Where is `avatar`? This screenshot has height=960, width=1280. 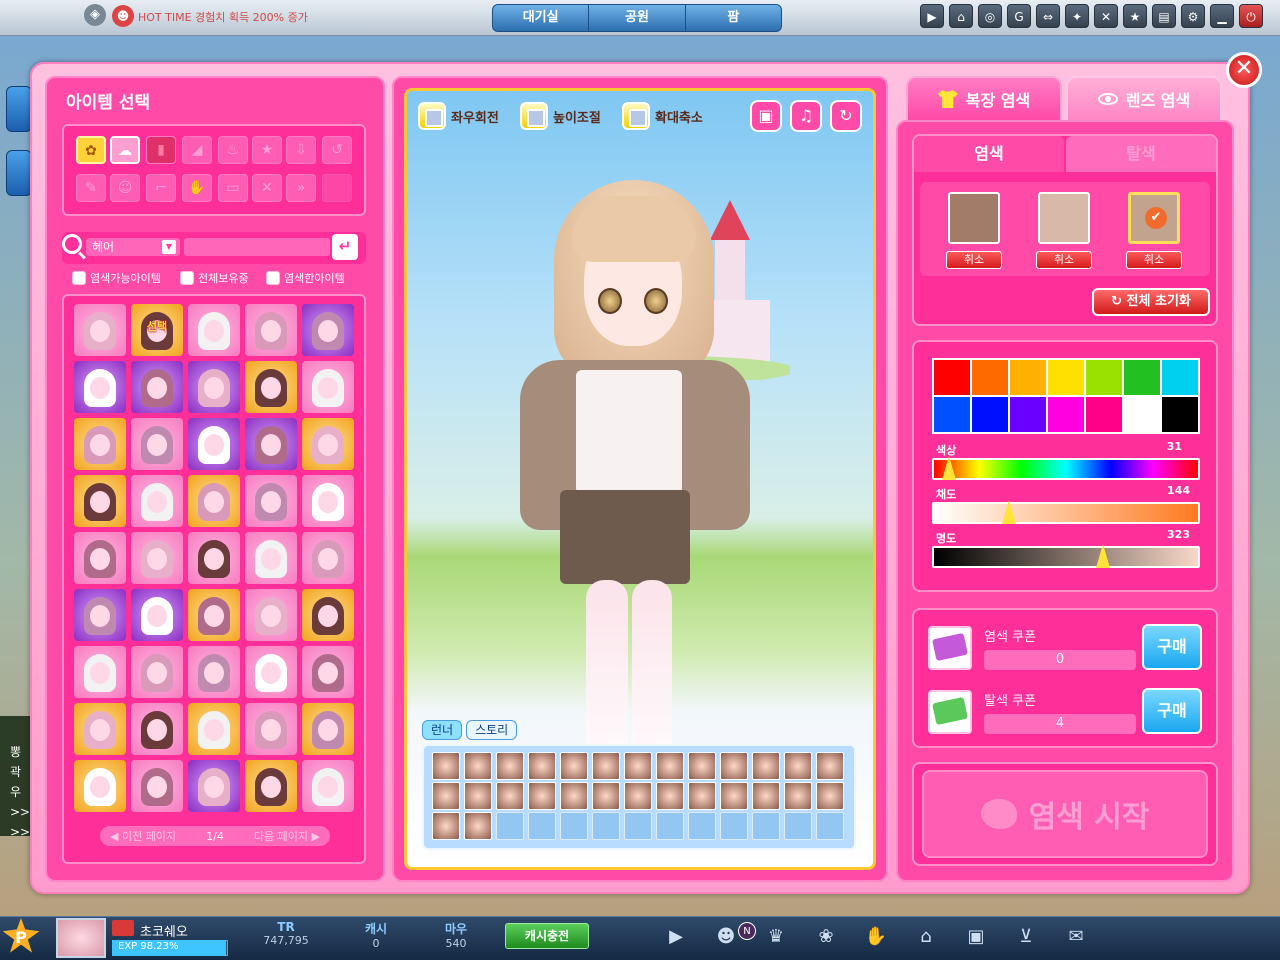 avatar is located at coordinates (81, 938).